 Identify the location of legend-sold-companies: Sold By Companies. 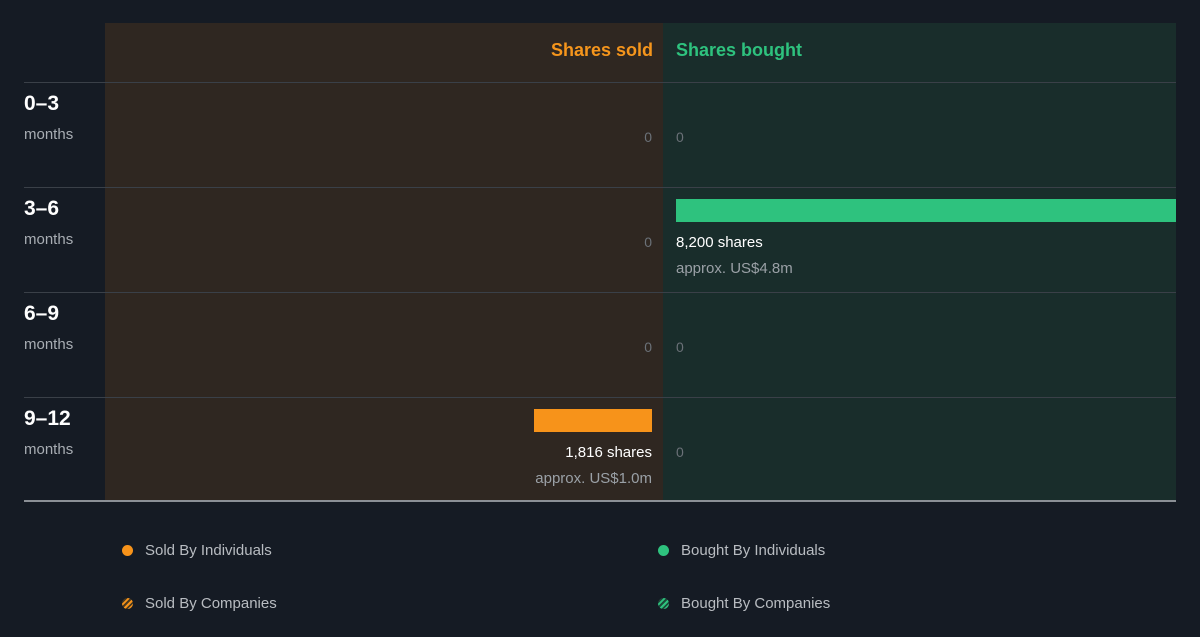
(199, 603).